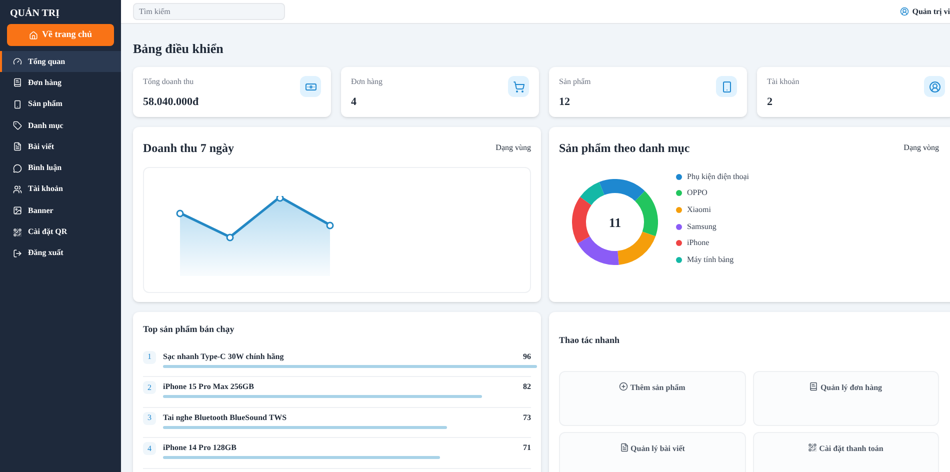 The width and height of the screenshot is (950, 472). I want to click on quick-action-button: Quản lý đơn hàng, so click(845, 398).